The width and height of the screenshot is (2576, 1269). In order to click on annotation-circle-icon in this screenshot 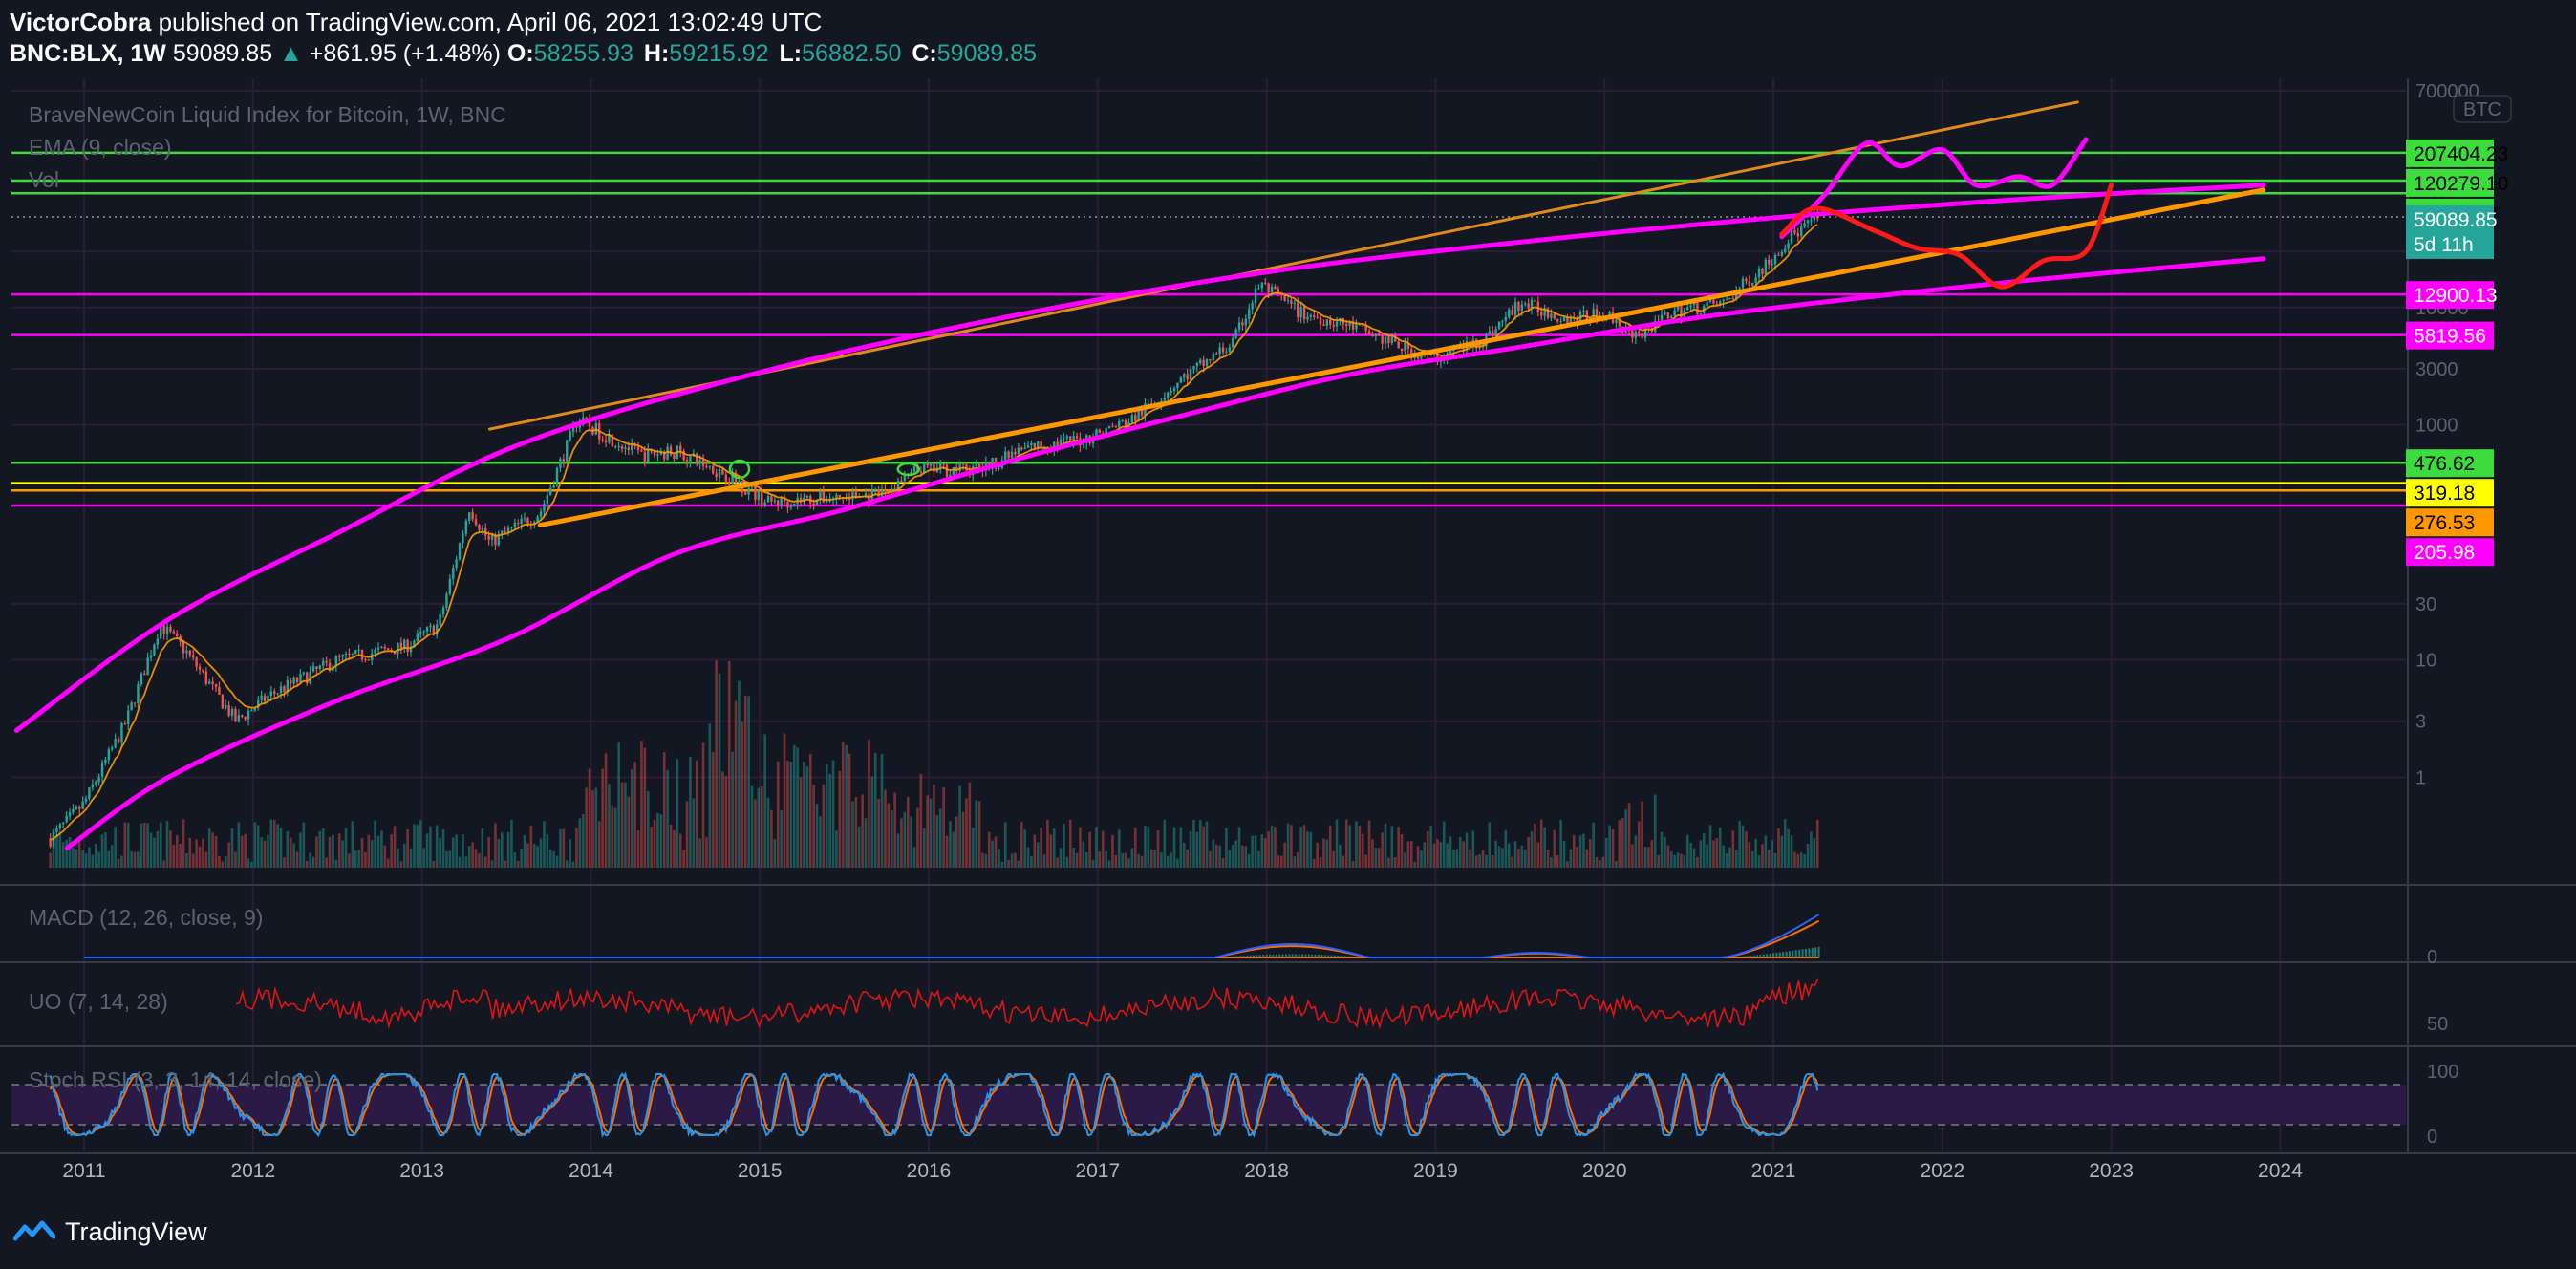, I will do `click(908, 469)`.